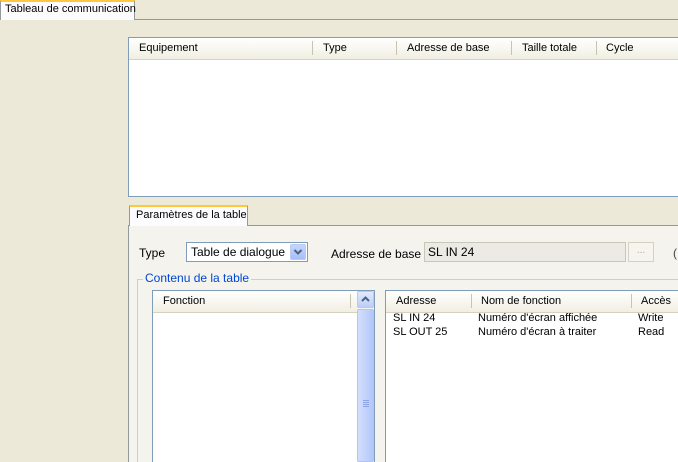  Describe the element at coordinates (651, 332) in the screenshot. I see `row-acces: Read` at that location.